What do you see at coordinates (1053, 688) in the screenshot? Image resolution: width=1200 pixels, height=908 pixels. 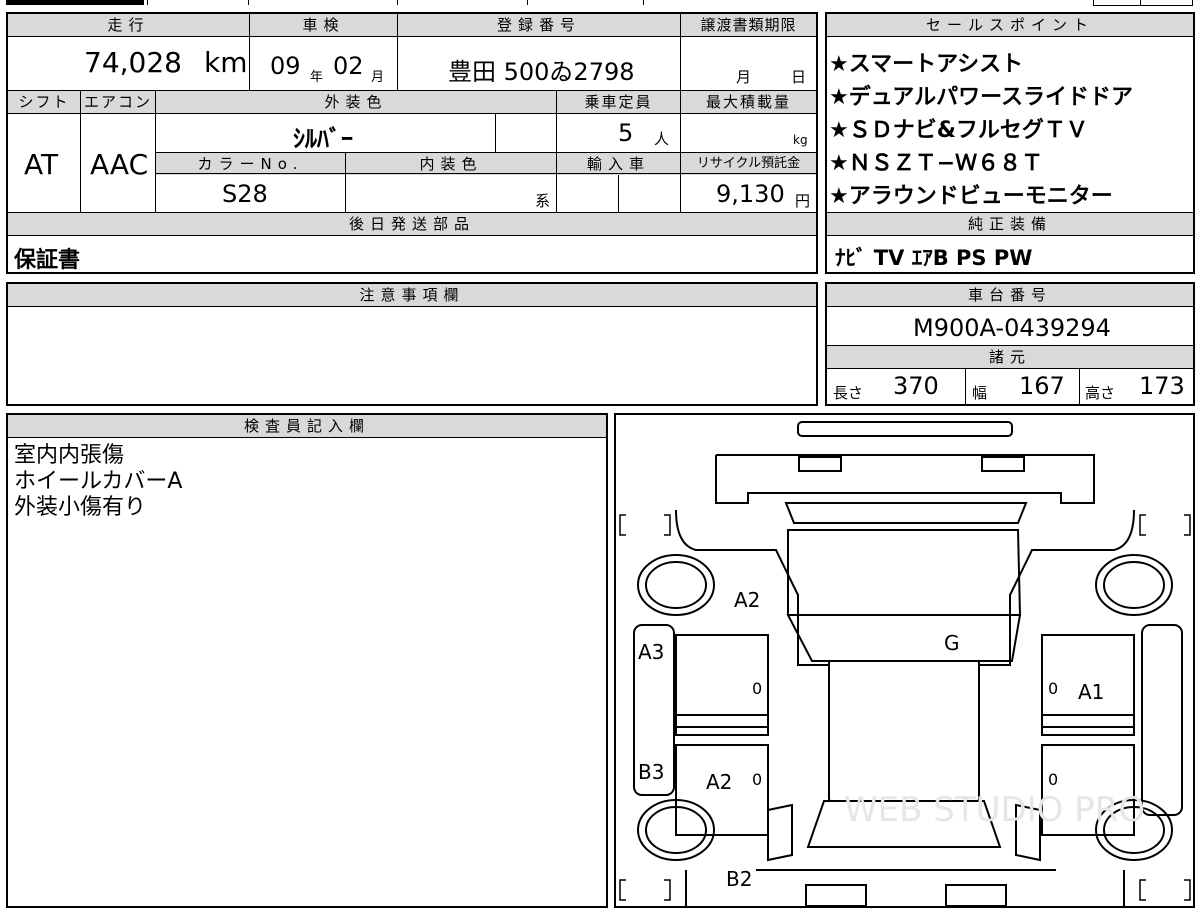 I see `mark-zero-right-upper: 0` at bounding box center [1053, 688].